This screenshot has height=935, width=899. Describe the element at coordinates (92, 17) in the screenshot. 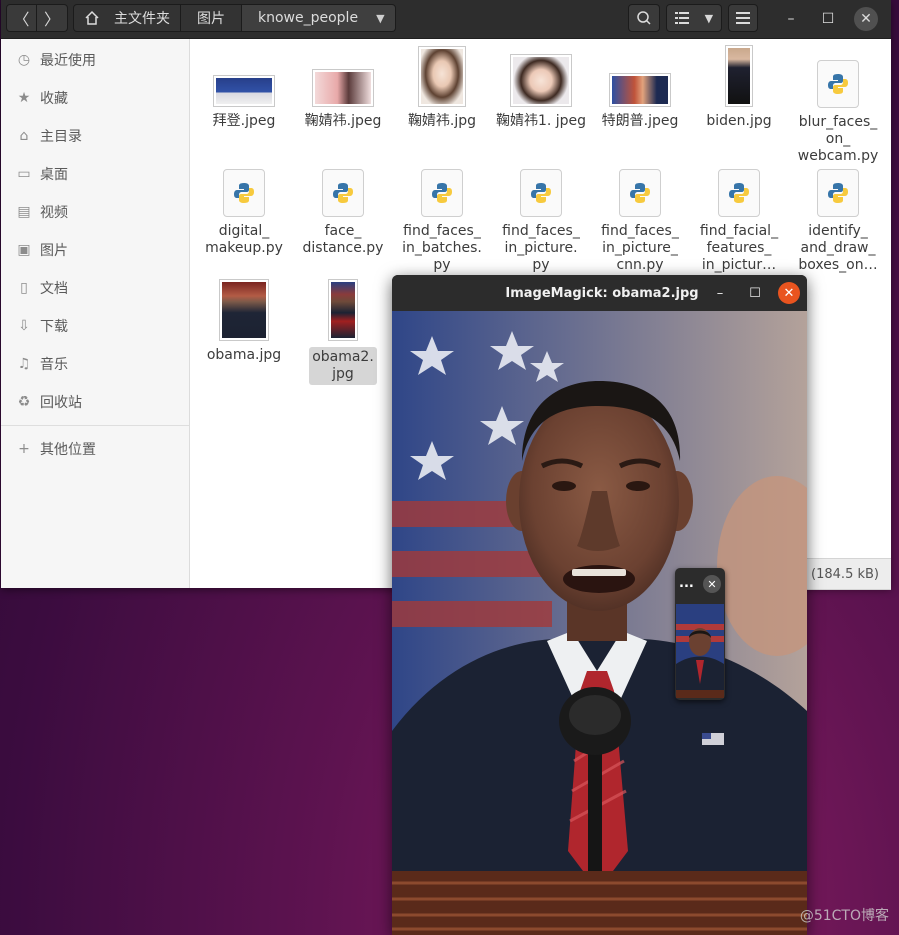

I see `home-icon` at that location.